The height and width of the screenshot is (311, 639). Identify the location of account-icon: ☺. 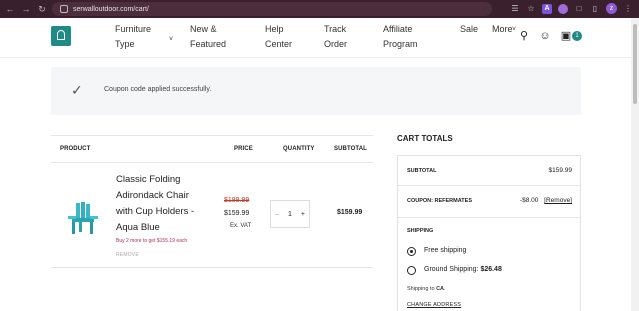
(545, 36).